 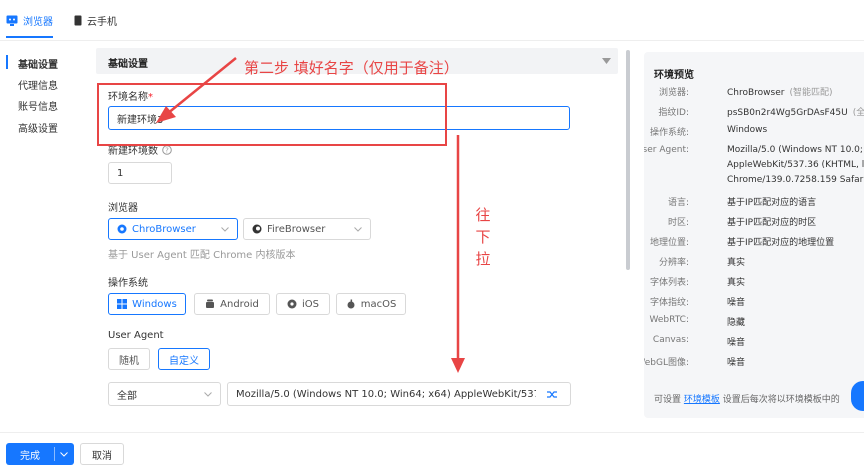 I want to click on firefox-icon, so click(x=257, y=229).